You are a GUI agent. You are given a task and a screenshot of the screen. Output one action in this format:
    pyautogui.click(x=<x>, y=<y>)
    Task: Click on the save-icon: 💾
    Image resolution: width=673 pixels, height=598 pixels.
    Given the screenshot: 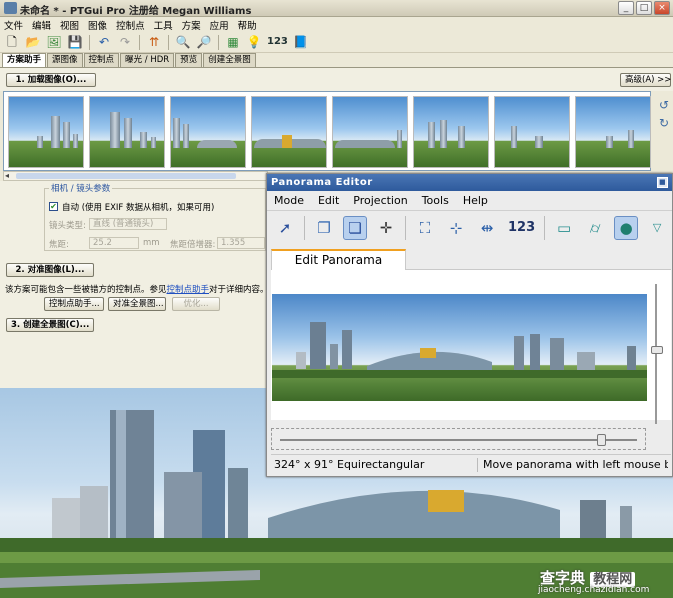 What is the action you would take?
    pyautogui.click(x=75, y=42)
    